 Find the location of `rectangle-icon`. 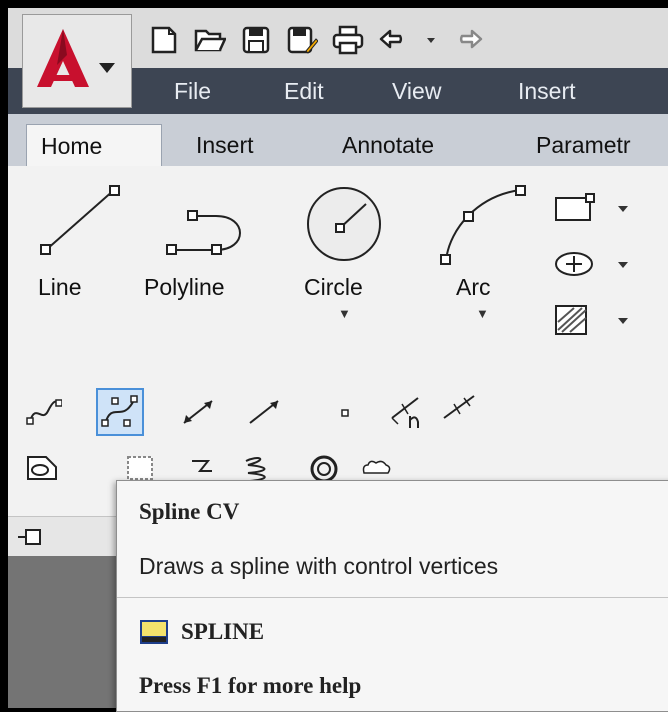

rectangle-icon is located at coordinates (591, 207).